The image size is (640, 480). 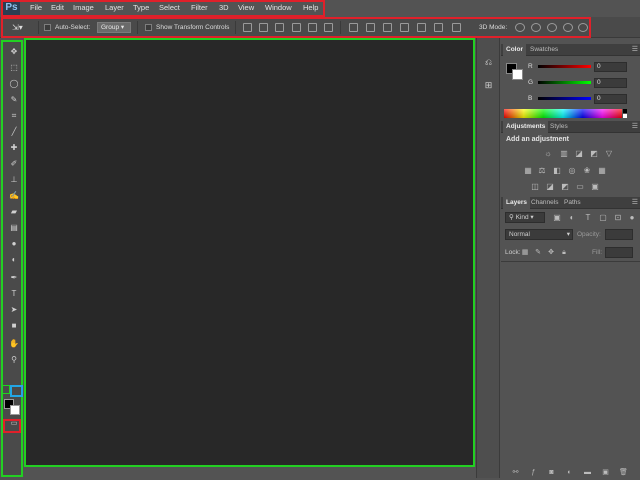 I want to click on lock-position-icon: ✥, so click(x=551, y=252).